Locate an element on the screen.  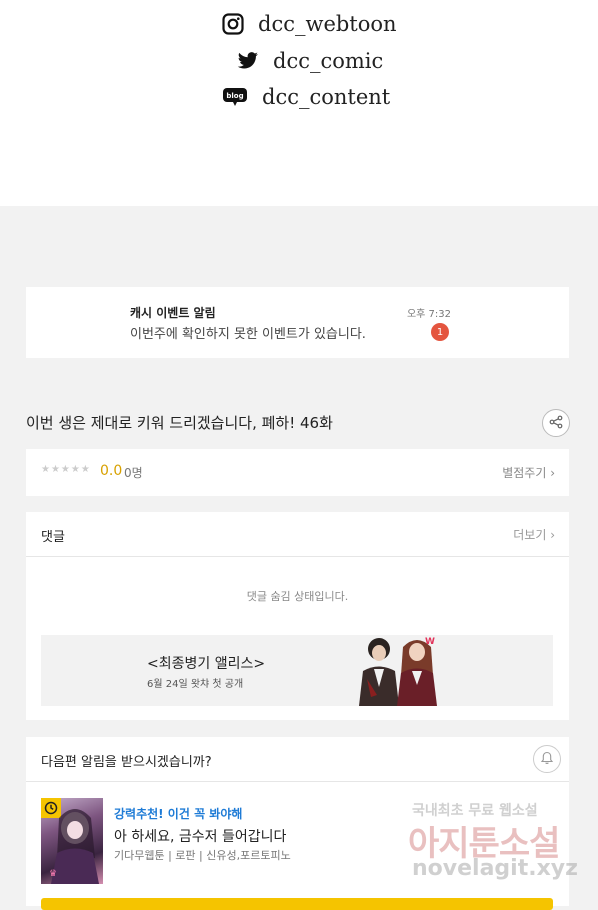
rating-value: 0.0 is located at coordinates (111, 471).